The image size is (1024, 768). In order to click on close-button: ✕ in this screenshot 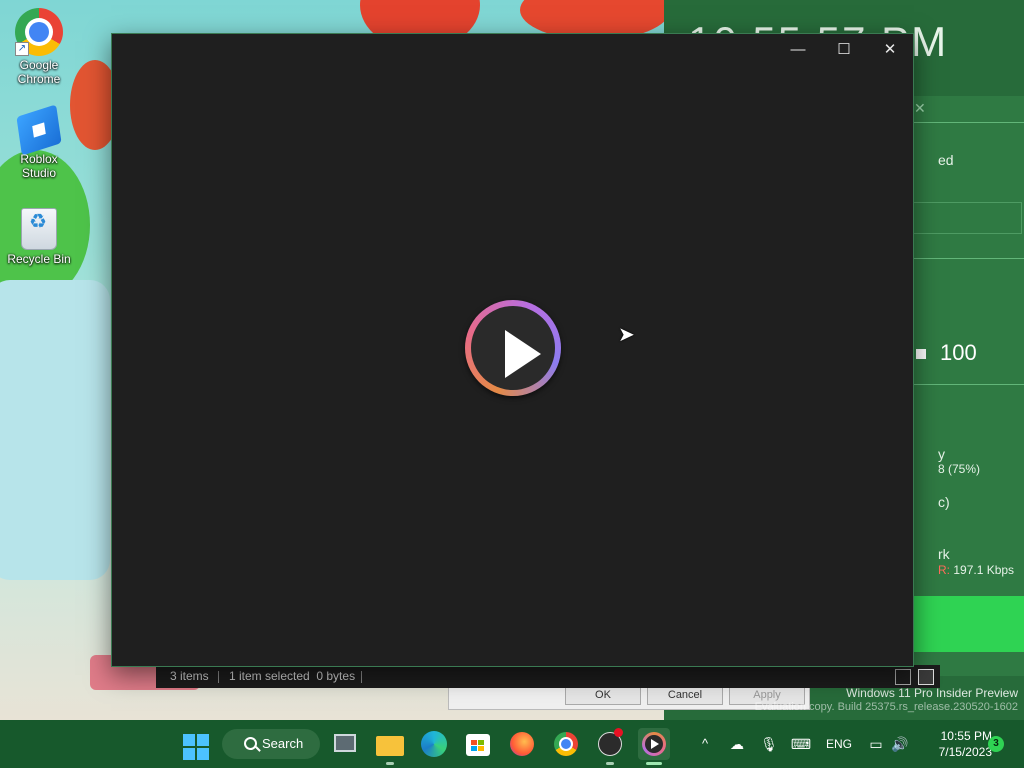, I will do `click(890, 50)`.